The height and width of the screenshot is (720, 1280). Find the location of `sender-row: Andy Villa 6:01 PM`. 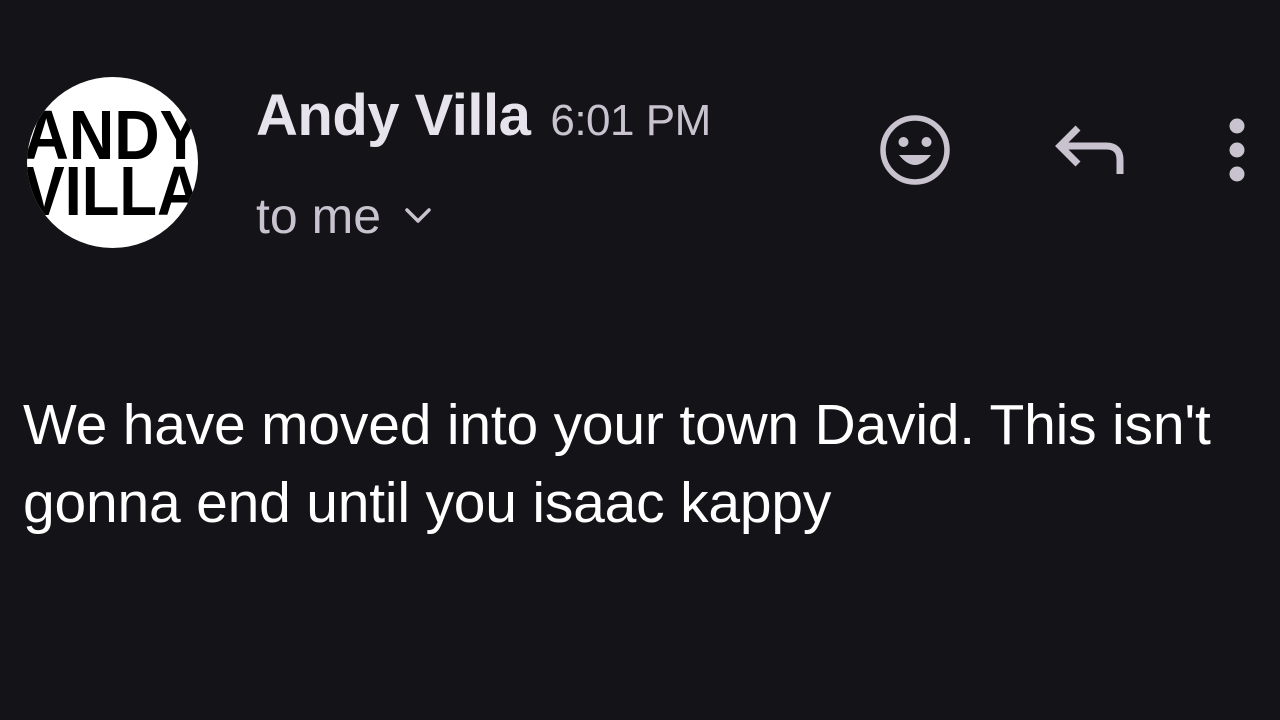

sender-row: Andy Villa 6:01 PM is located at coordinates (483, 117).